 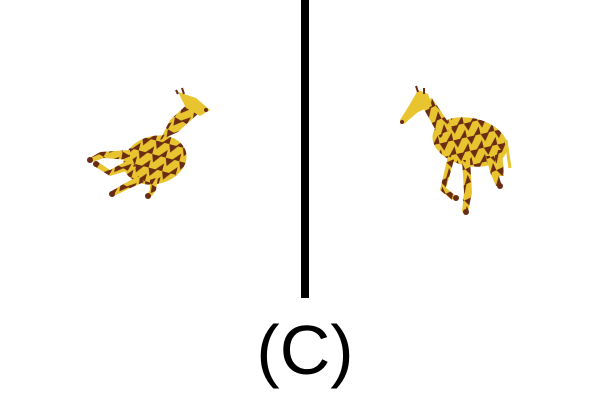 I want to click on figure-caption: (C), so click(x=305, y=350).